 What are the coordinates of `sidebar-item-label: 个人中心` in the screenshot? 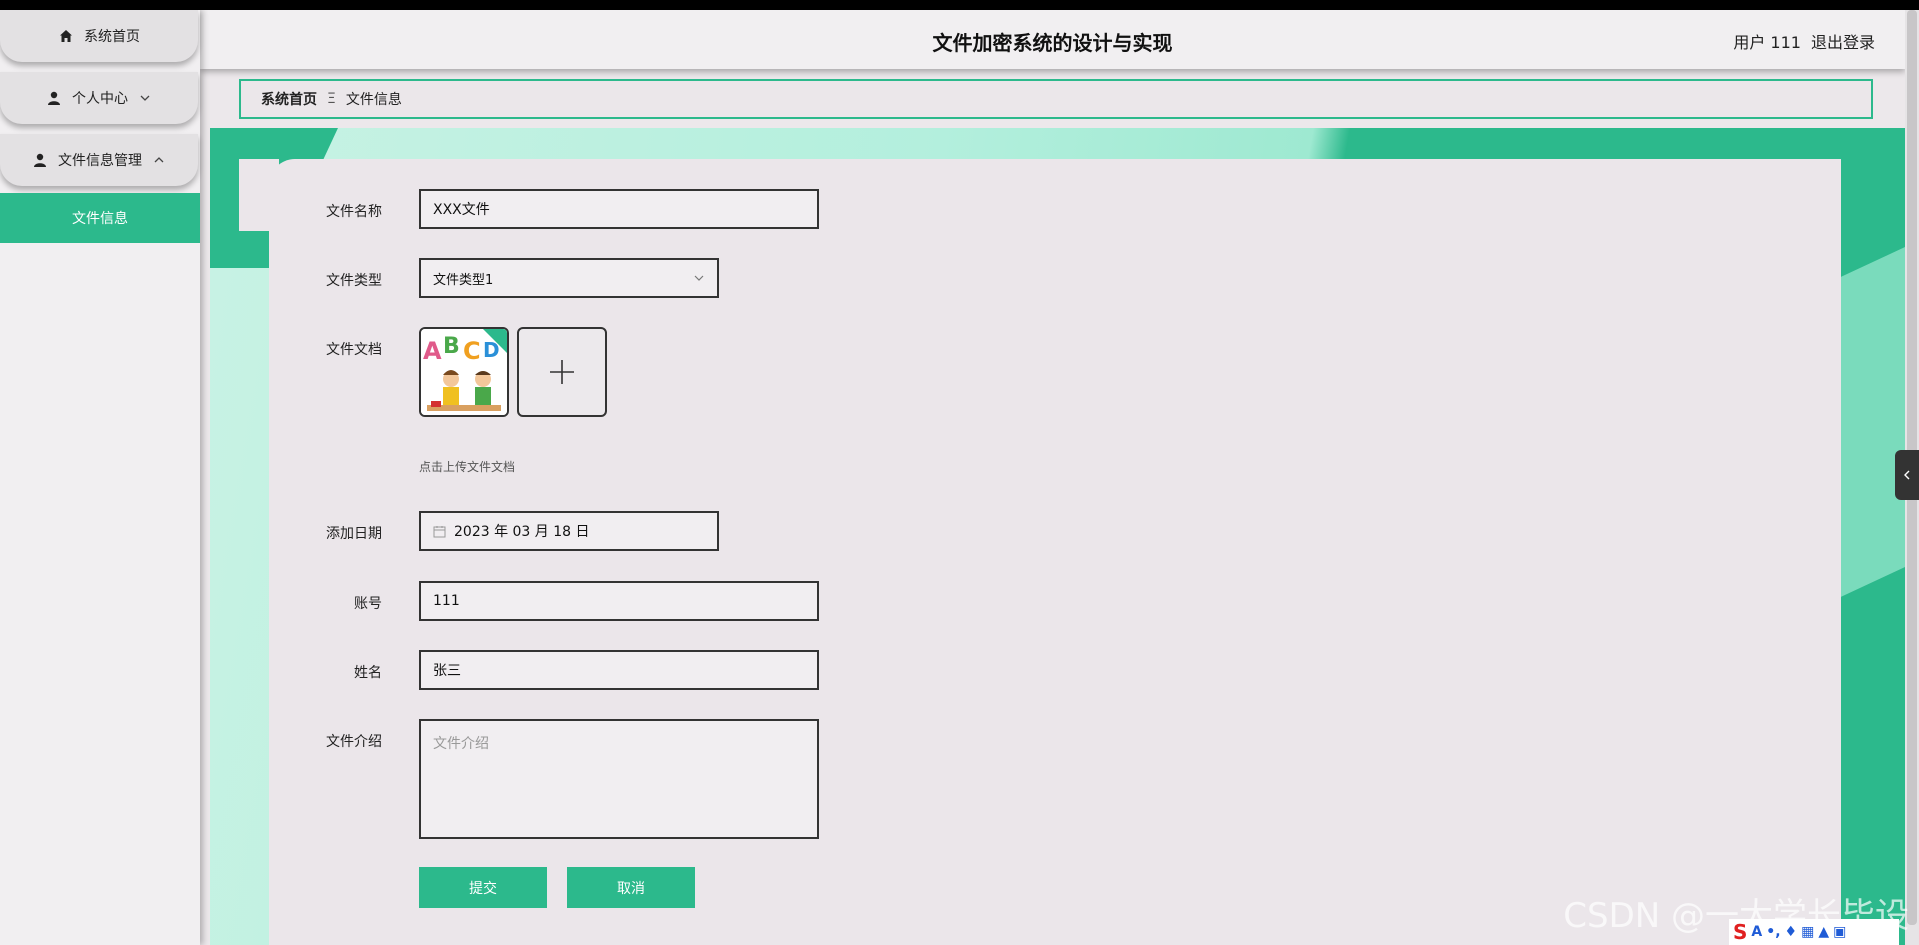 It's located at (100, 99).